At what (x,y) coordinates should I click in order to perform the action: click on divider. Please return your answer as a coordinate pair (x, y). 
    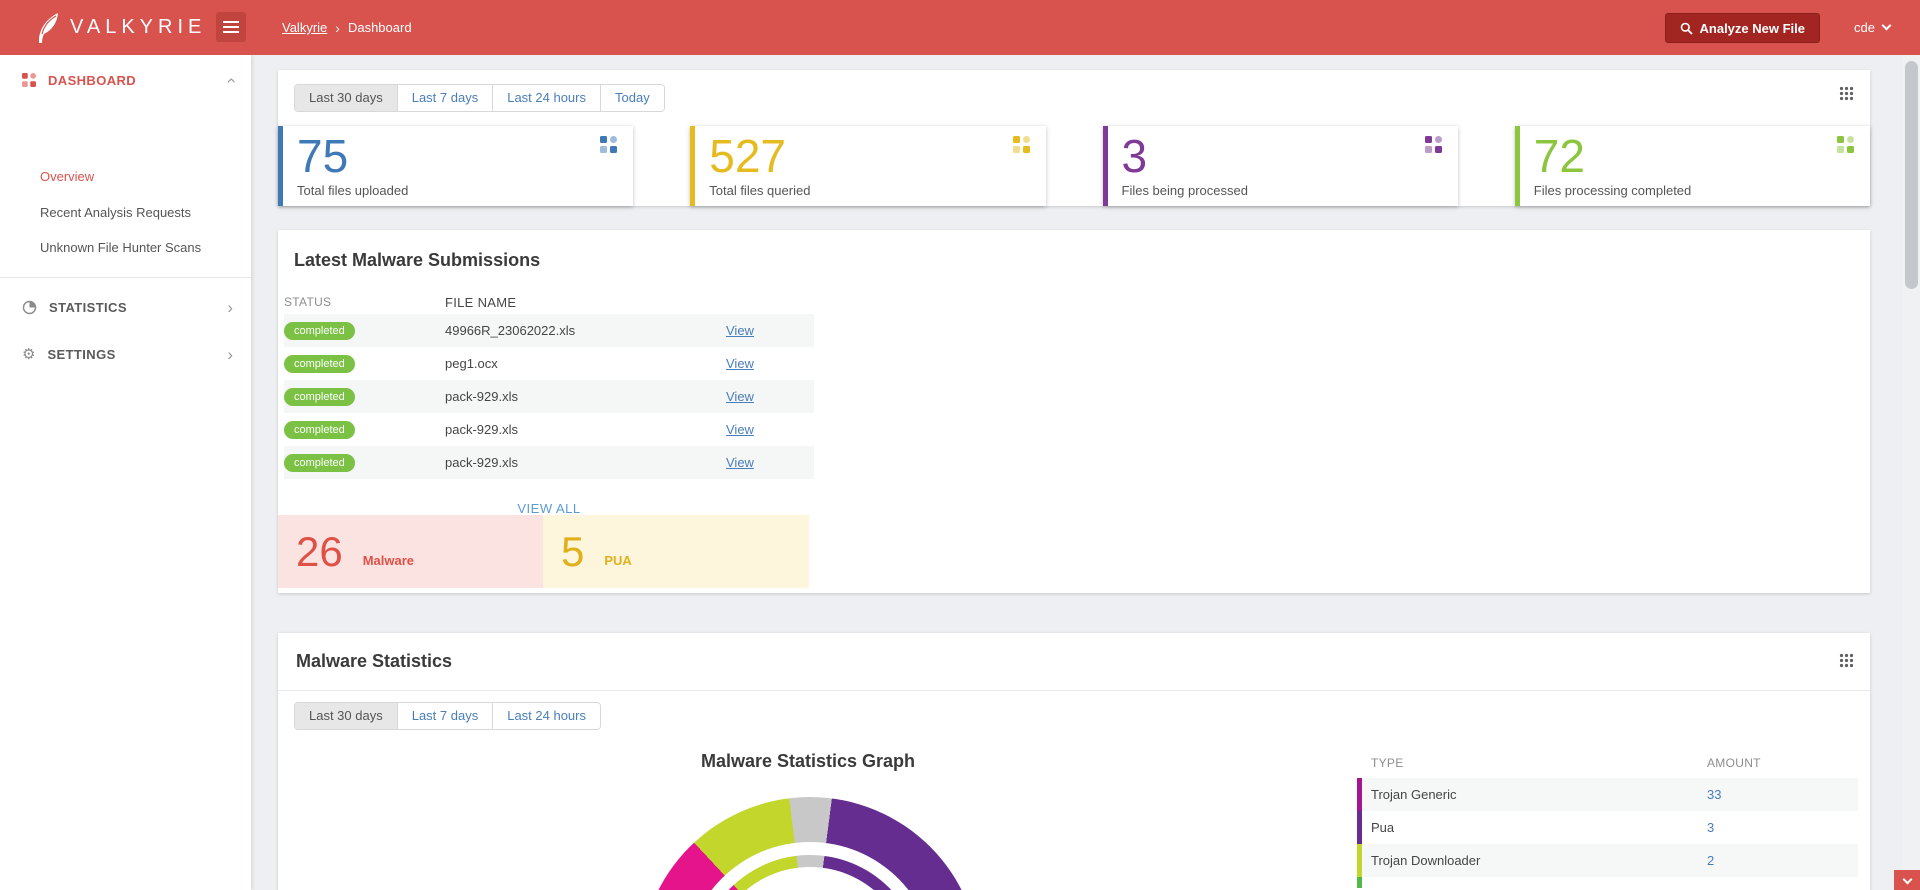
    Looking at the image, I should click on (1074, 690).